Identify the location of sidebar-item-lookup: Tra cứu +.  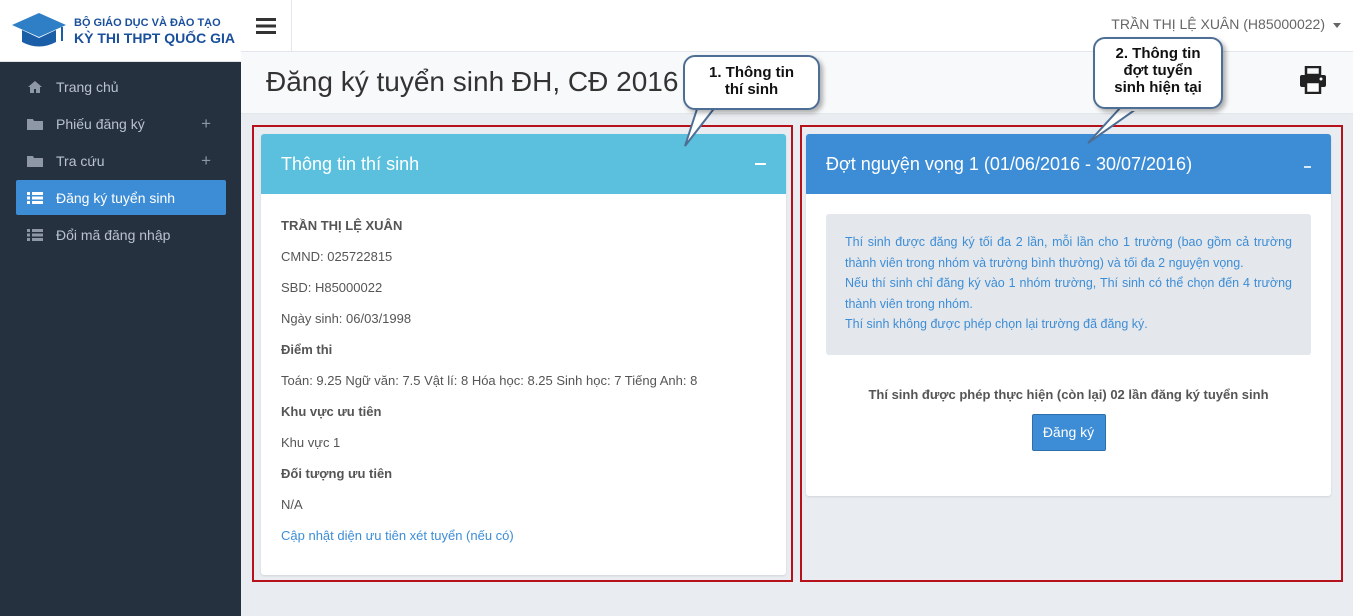
(113, 160).